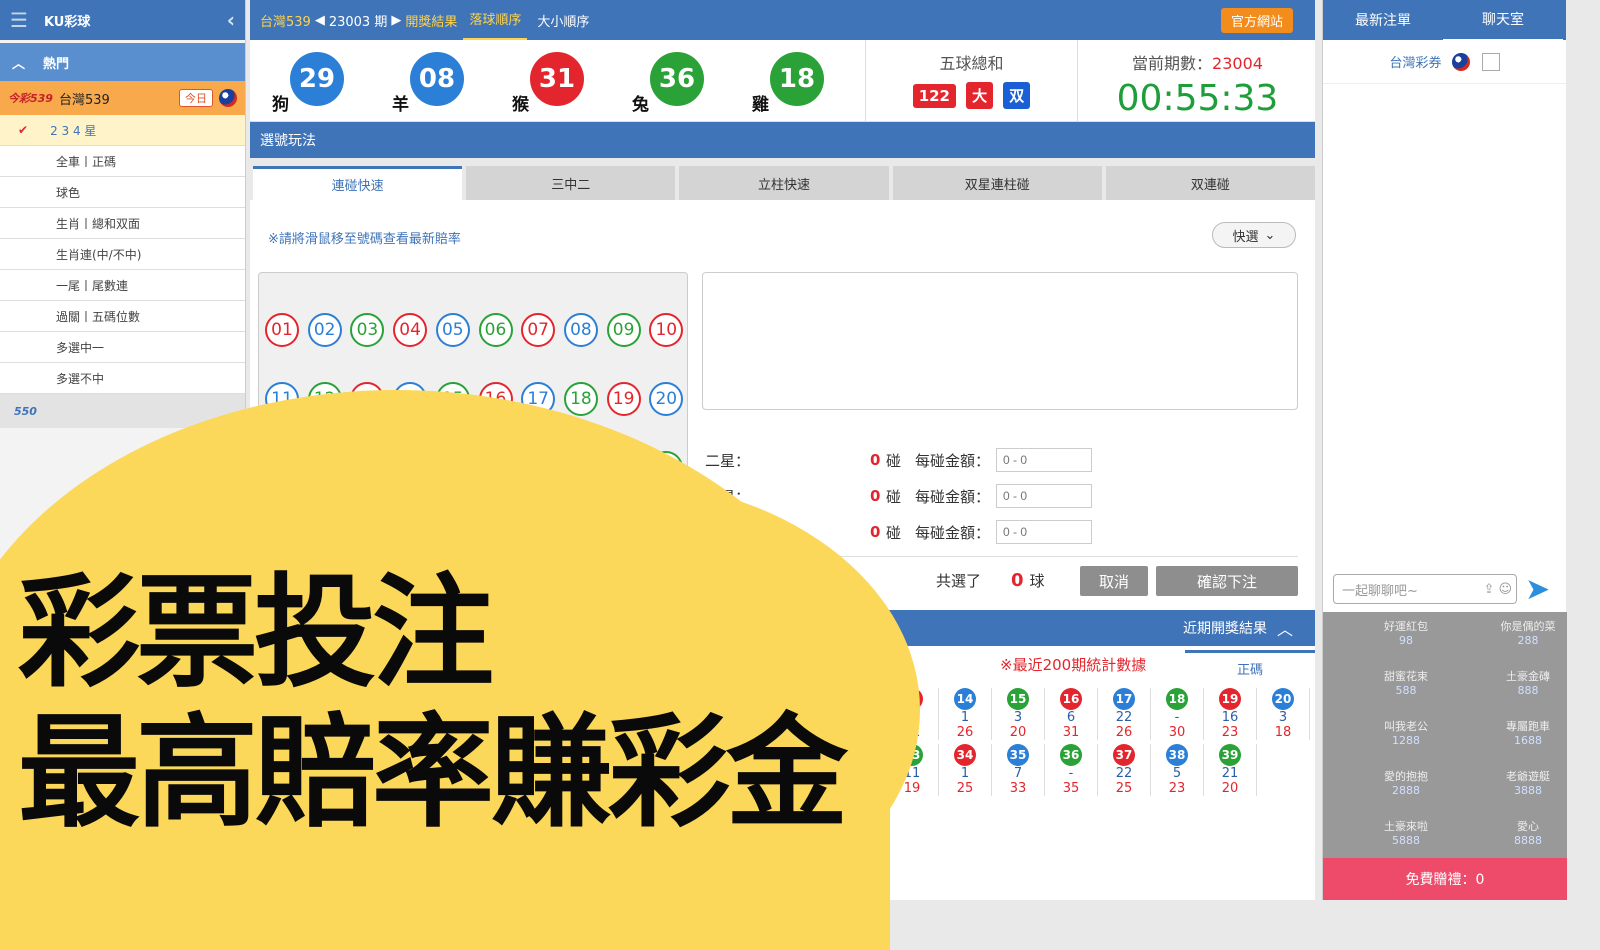 This screenshot has width=1600, height=950. What do you see at coordinates (358, 183) in the screenshot?
I see `play-tab: 連碰快速` at bounding box center [358, 183].